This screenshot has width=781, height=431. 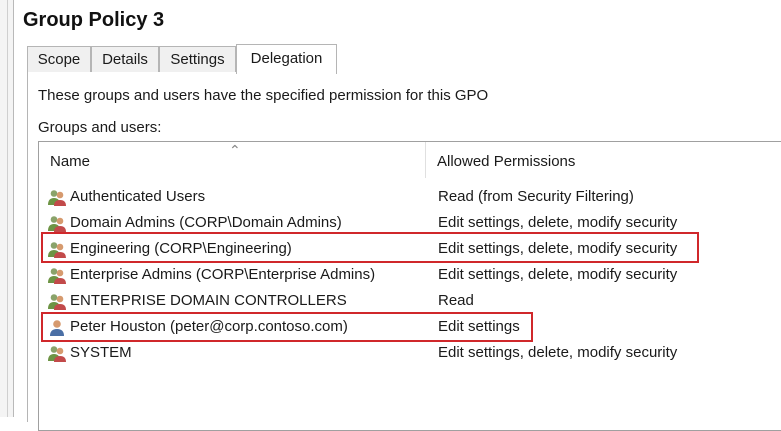 I want to click on tab-settings: Settings, so click(x=197, y=59).